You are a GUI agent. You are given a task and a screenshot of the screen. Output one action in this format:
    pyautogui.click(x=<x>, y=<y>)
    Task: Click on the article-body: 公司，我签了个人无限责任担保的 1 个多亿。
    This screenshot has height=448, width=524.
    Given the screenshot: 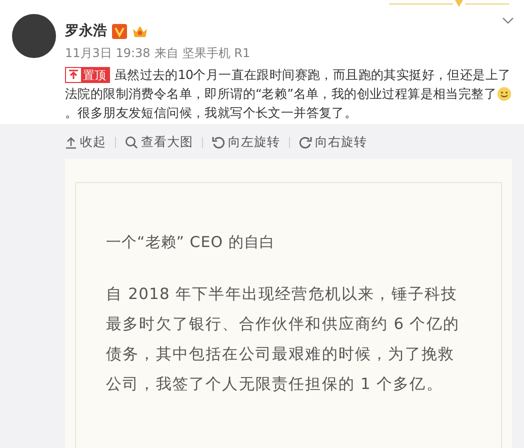 What is the action you would take?
    pyautogui.click(x=274, y=384)
    